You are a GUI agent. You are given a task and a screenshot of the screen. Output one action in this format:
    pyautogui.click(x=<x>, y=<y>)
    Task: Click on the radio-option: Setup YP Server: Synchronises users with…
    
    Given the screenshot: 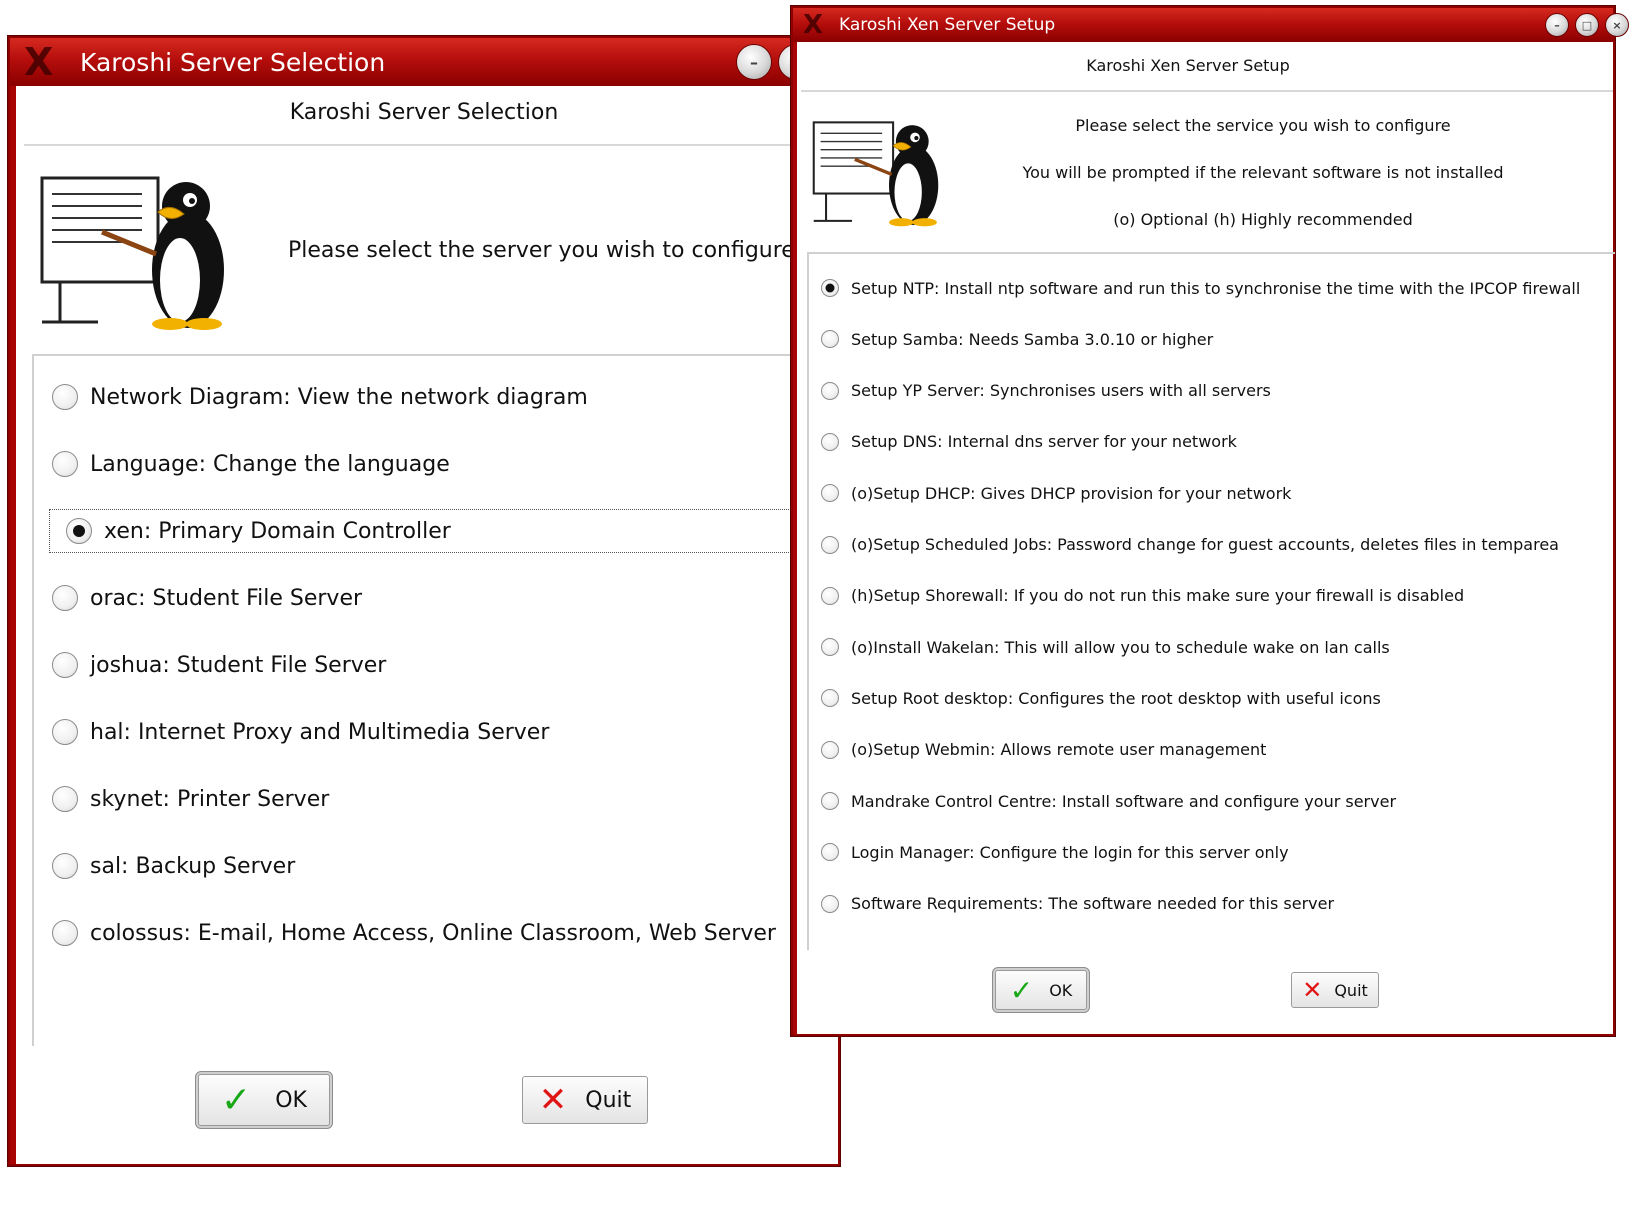 What is the action you would take?
    pyautogui.click(x=1212, y=391)
    